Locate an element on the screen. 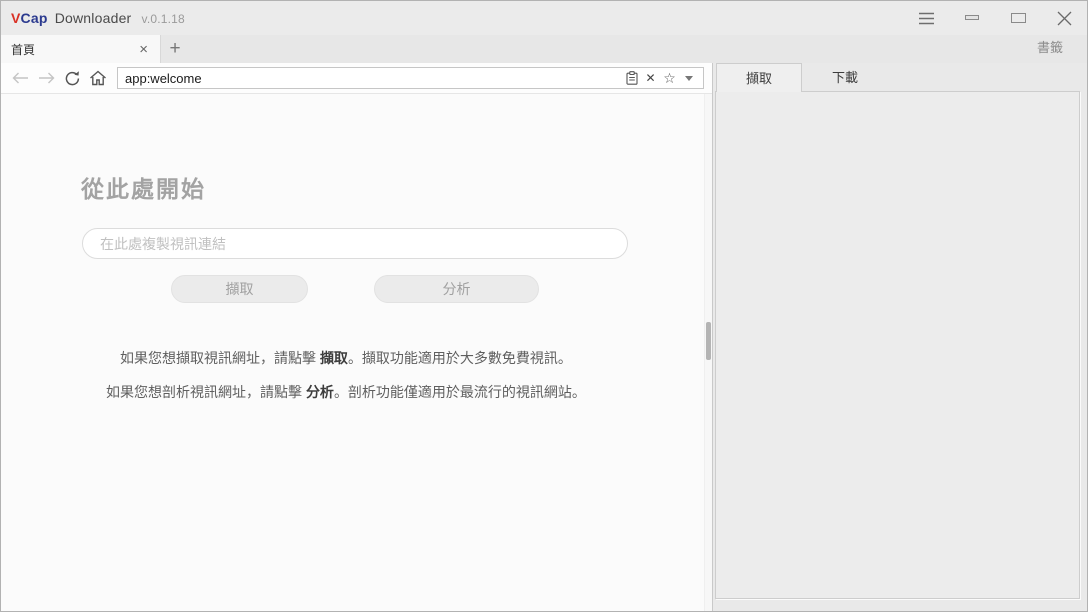  close-icon is located at coordinates (1064, 18).